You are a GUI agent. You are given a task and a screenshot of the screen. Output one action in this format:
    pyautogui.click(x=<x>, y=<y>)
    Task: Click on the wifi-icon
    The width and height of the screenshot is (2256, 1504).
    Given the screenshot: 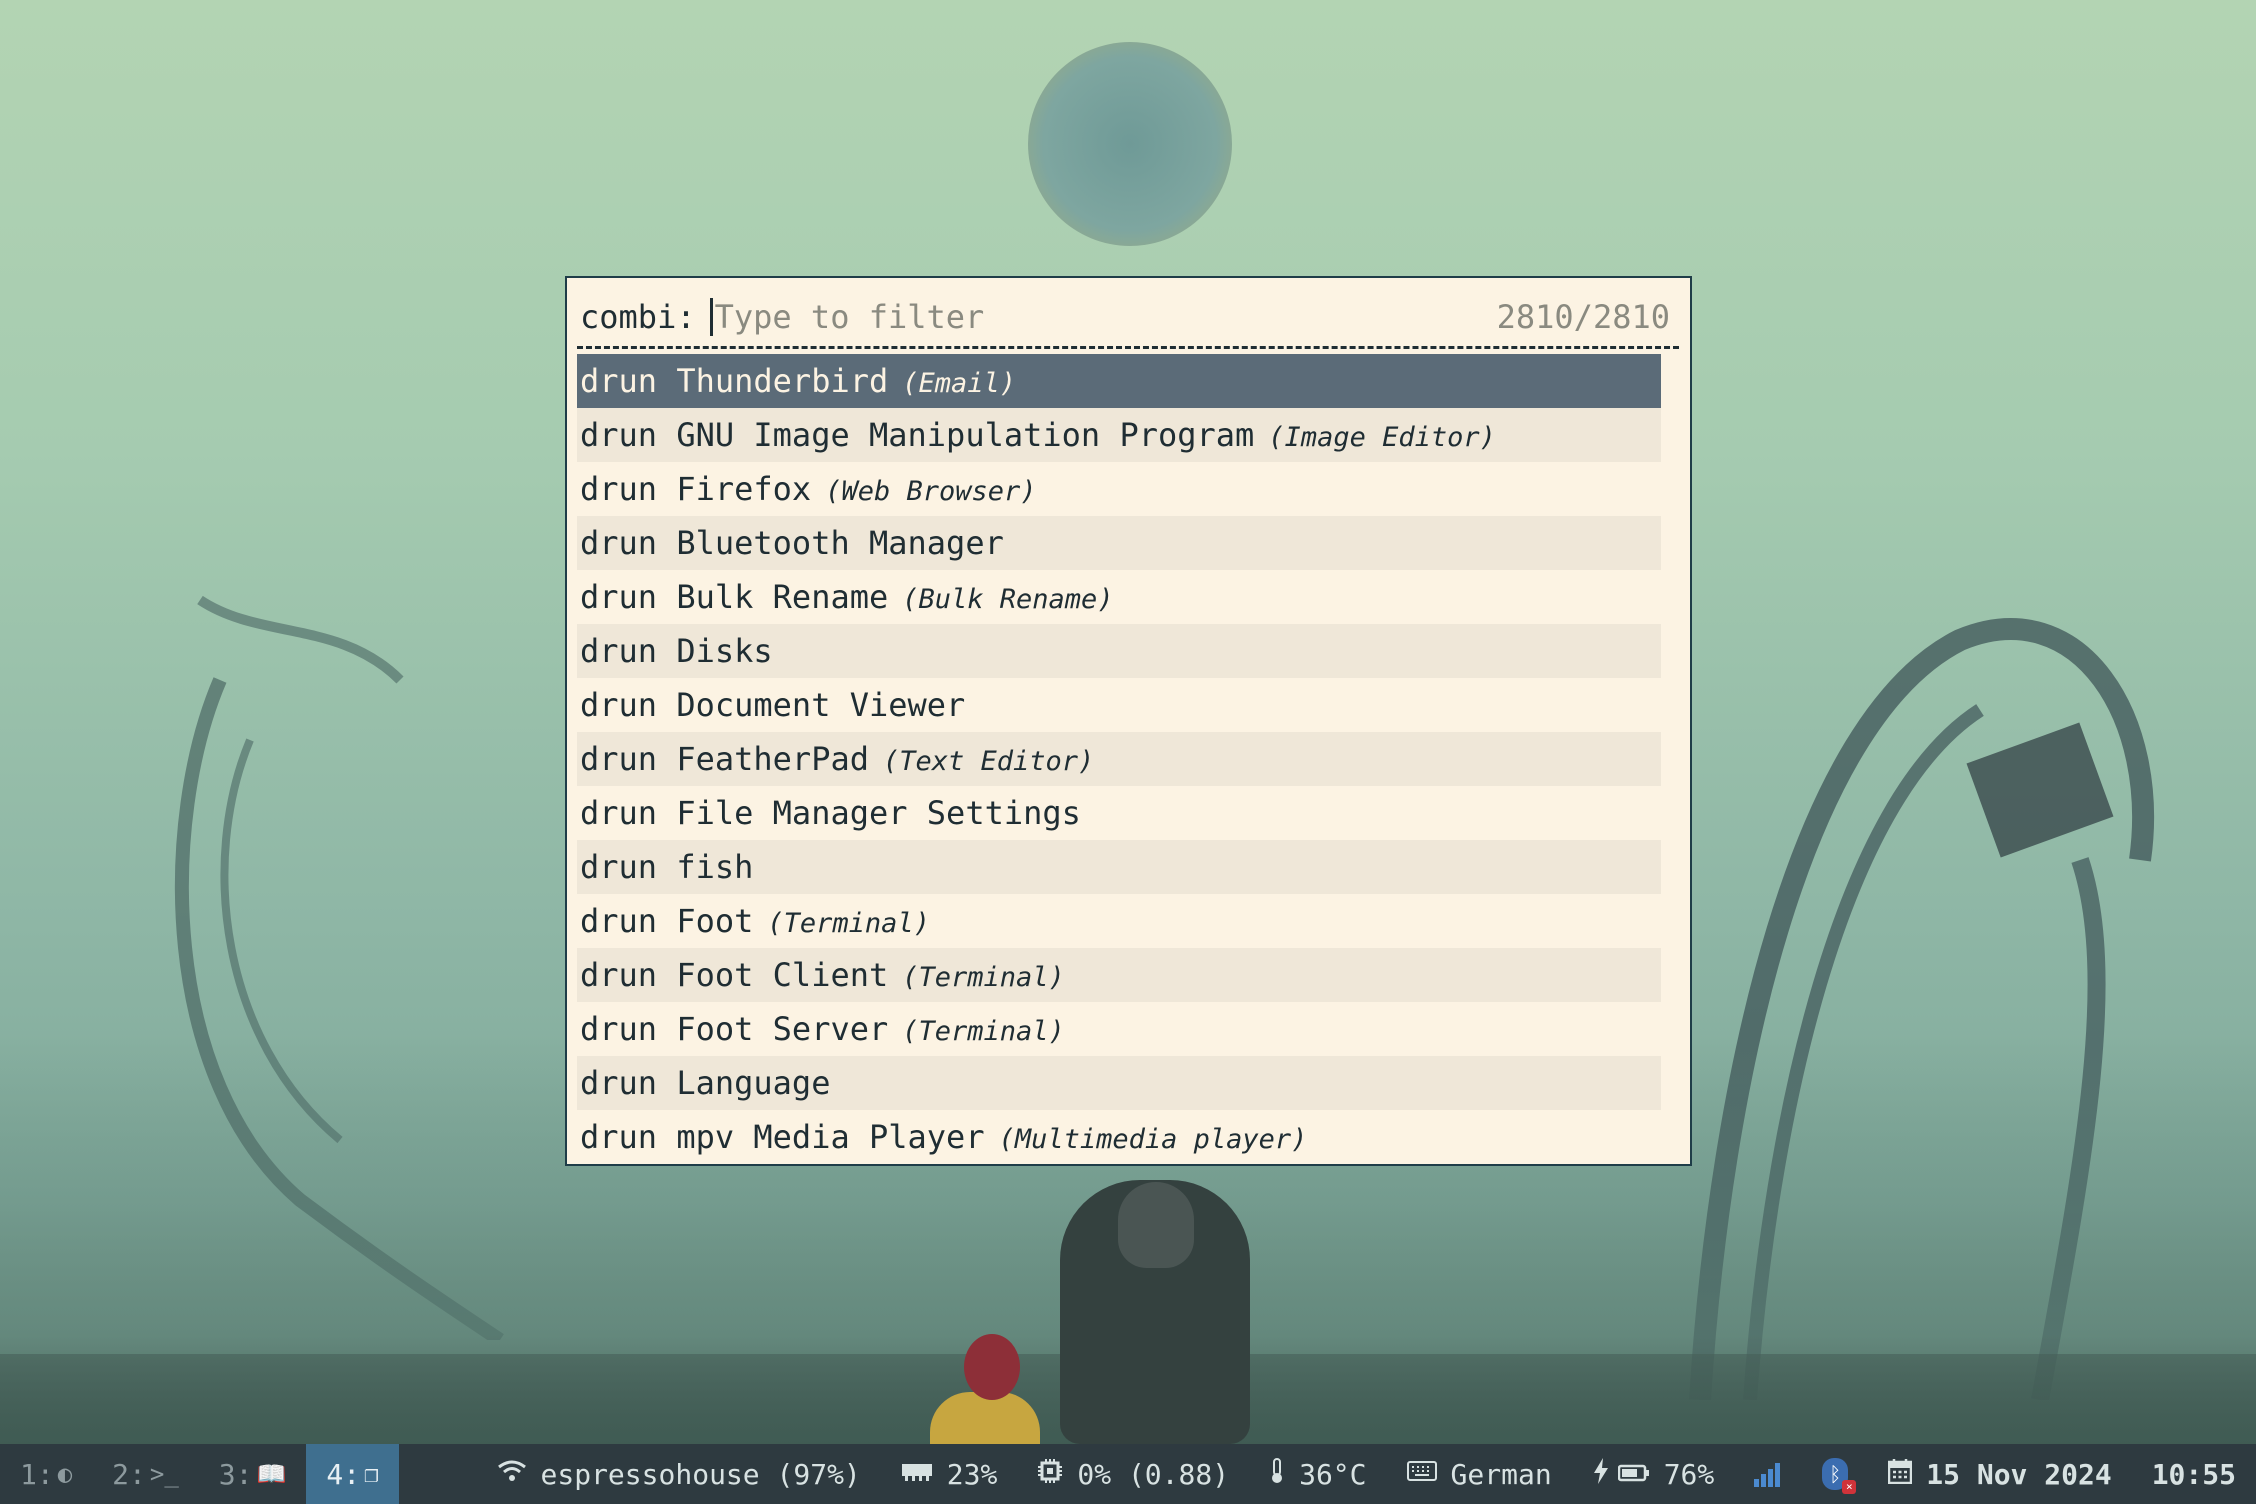 What is the action you would take?
    pyautogui.click(x=512, y=1474)
    